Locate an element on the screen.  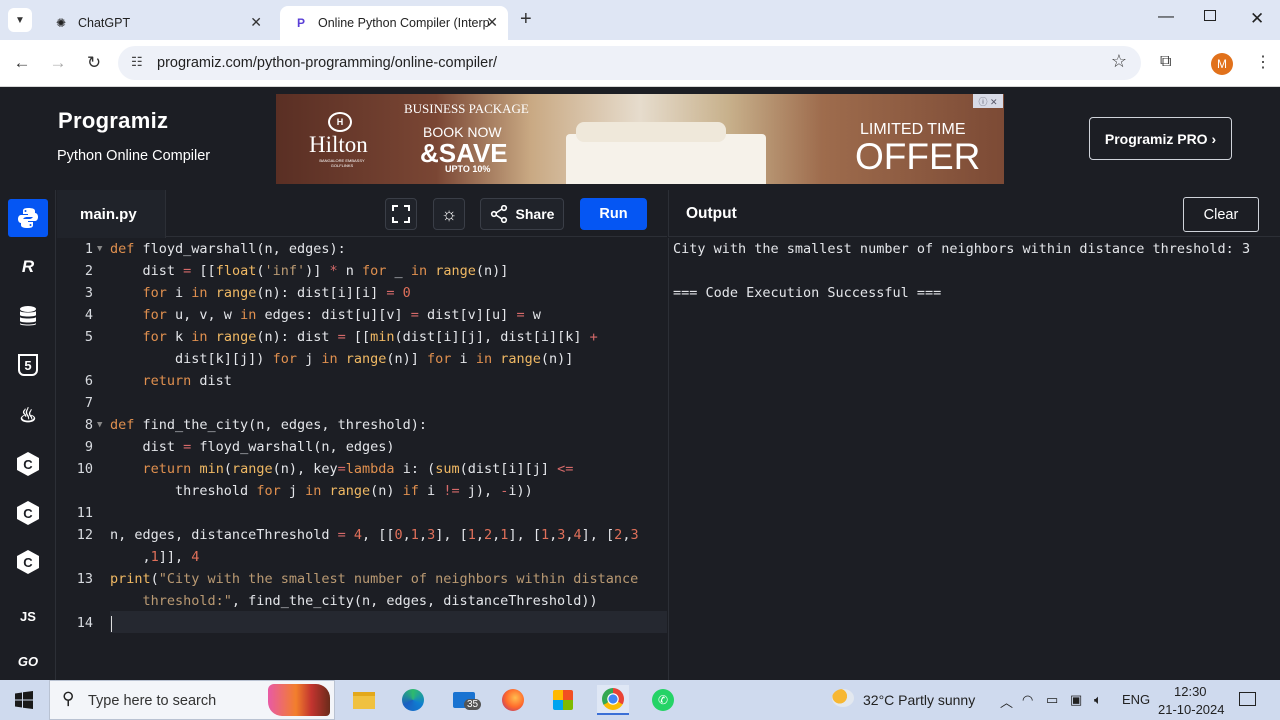
tab-programiz: P Online Python Compiler (Interp ✕ is located at coordinates (394, 23).